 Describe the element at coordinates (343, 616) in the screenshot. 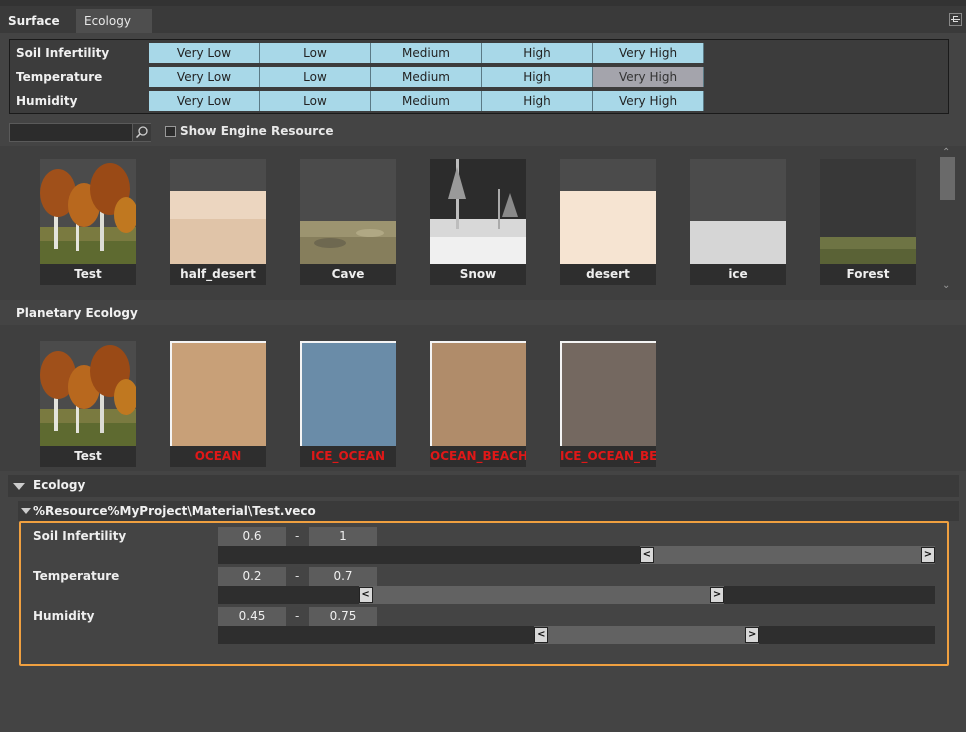

I see `range-max-input: 0.75` at that location.